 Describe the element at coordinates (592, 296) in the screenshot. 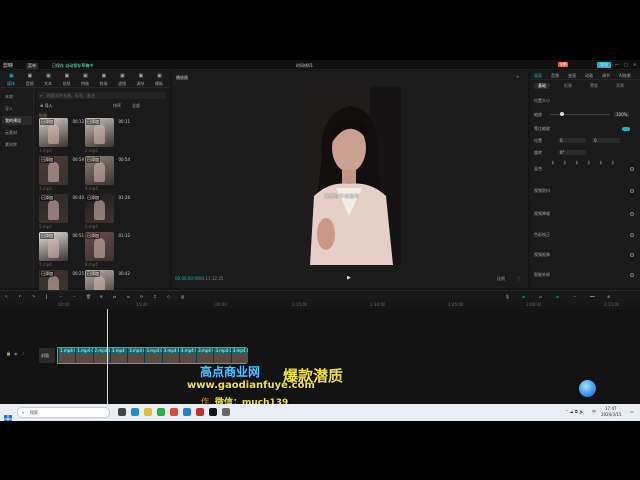

I see `zoom-slider: ━━` at that location.